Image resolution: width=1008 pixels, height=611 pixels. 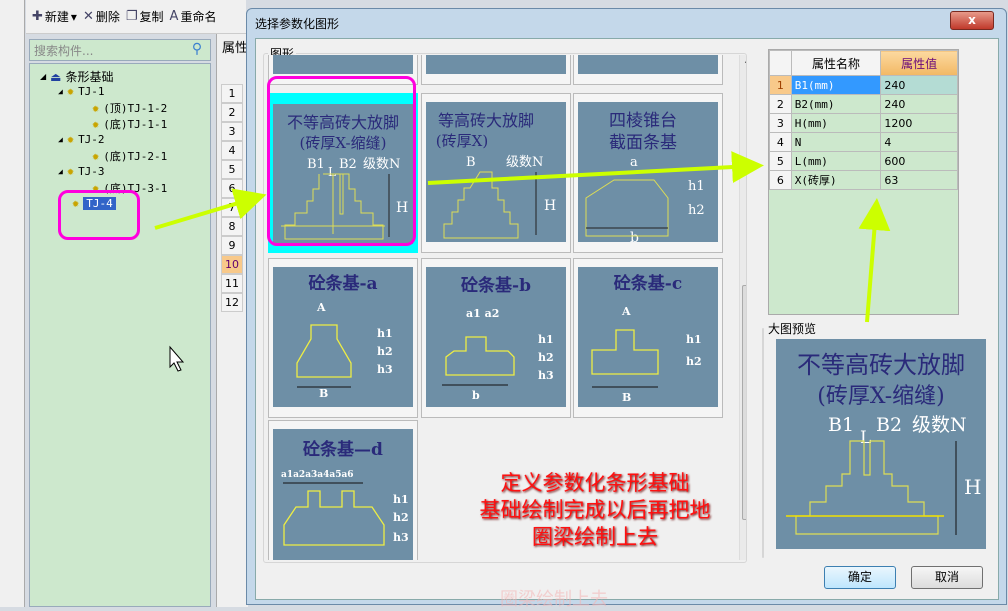 What do you see at coordinates (595, 537) in the screenshot?
I see `annotation-line: 圈梁绘制上去` at bounding box center [595, 537].